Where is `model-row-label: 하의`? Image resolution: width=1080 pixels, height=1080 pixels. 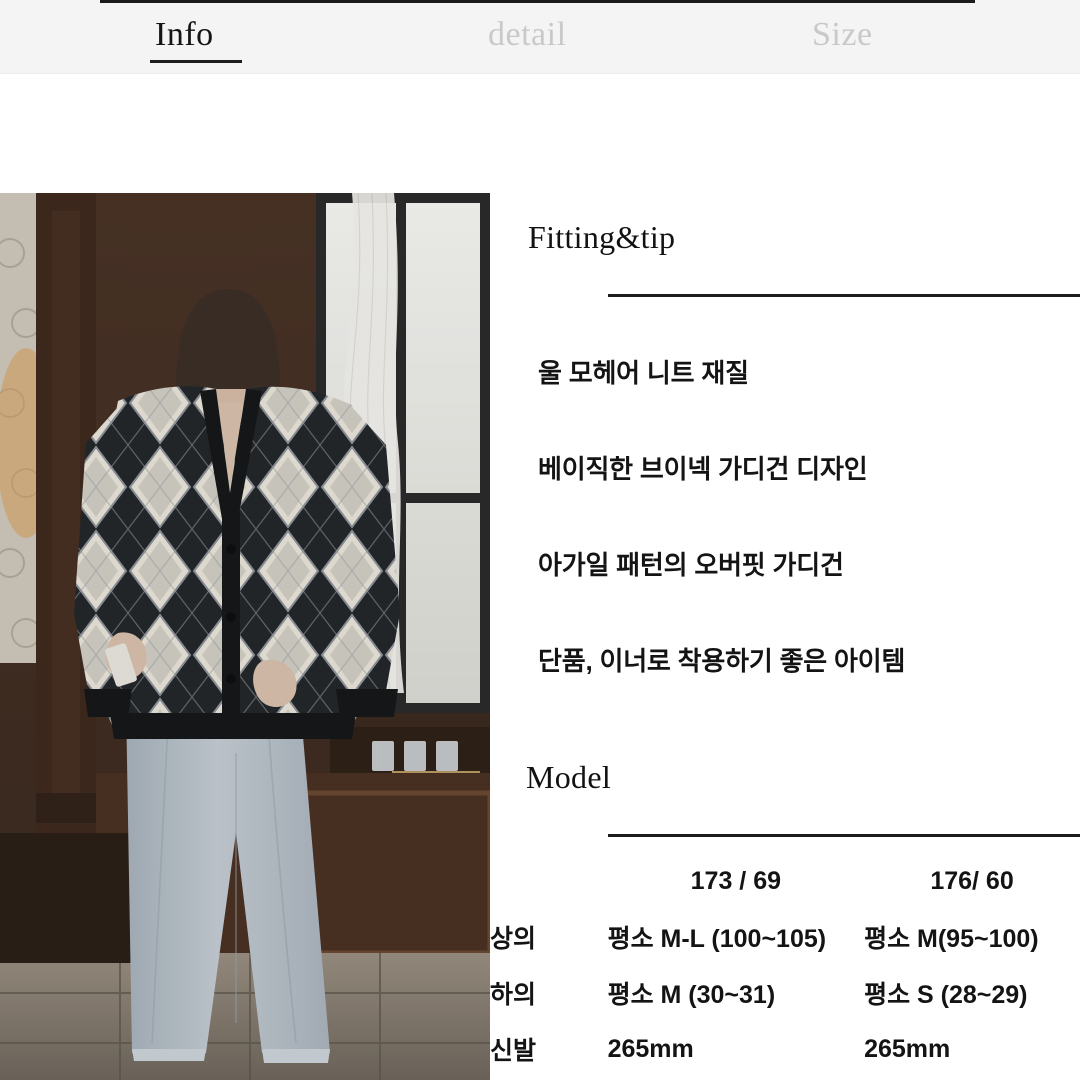
model-row-label: 하의 is located at coordinates (513, 995).